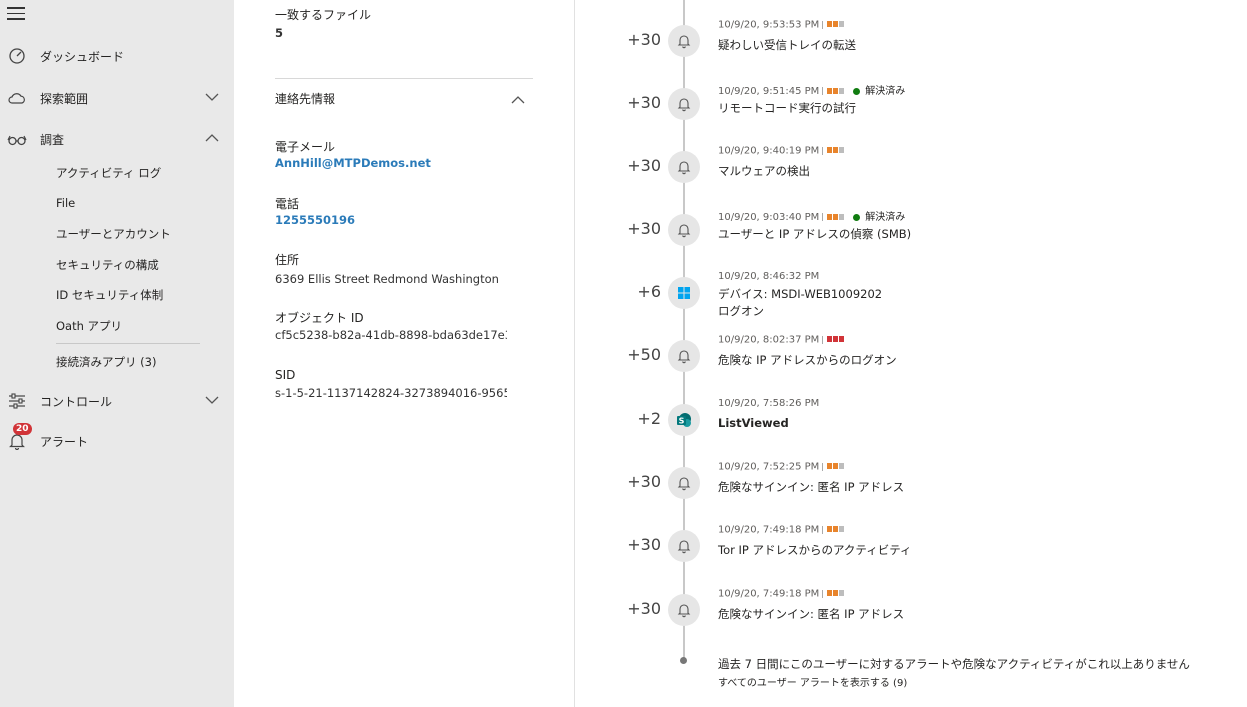 The height and width of the screenshot is (707, 1247). What do you see at coordinates (117, 139) in the screenshot?
I see `nav-item-investigate: 調査` at bounding box center [117, 139].